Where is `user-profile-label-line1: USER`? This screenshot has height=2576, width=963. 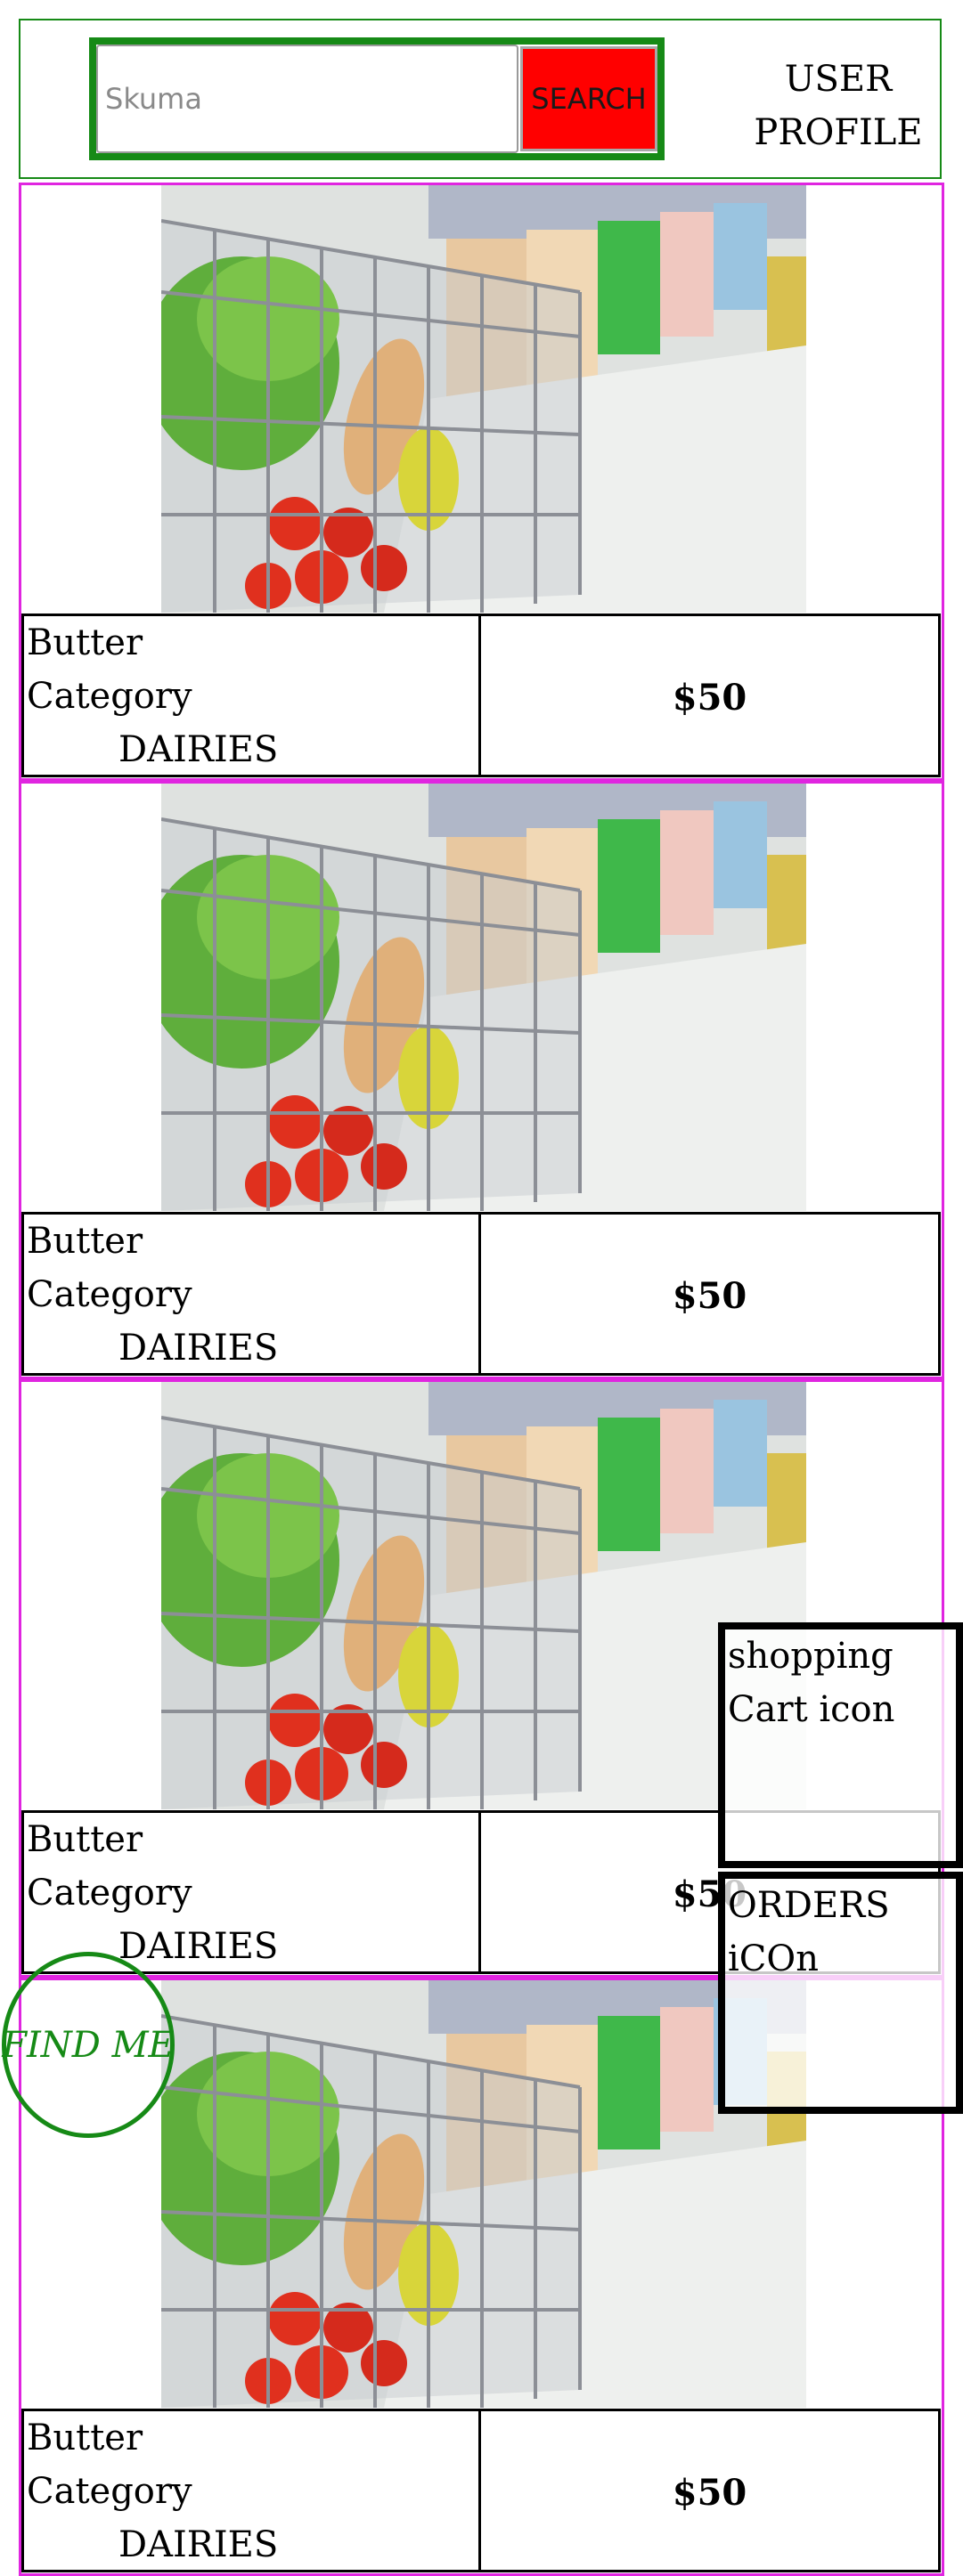 user-profile-label-line1: USER is located at coordinates (838, 79).